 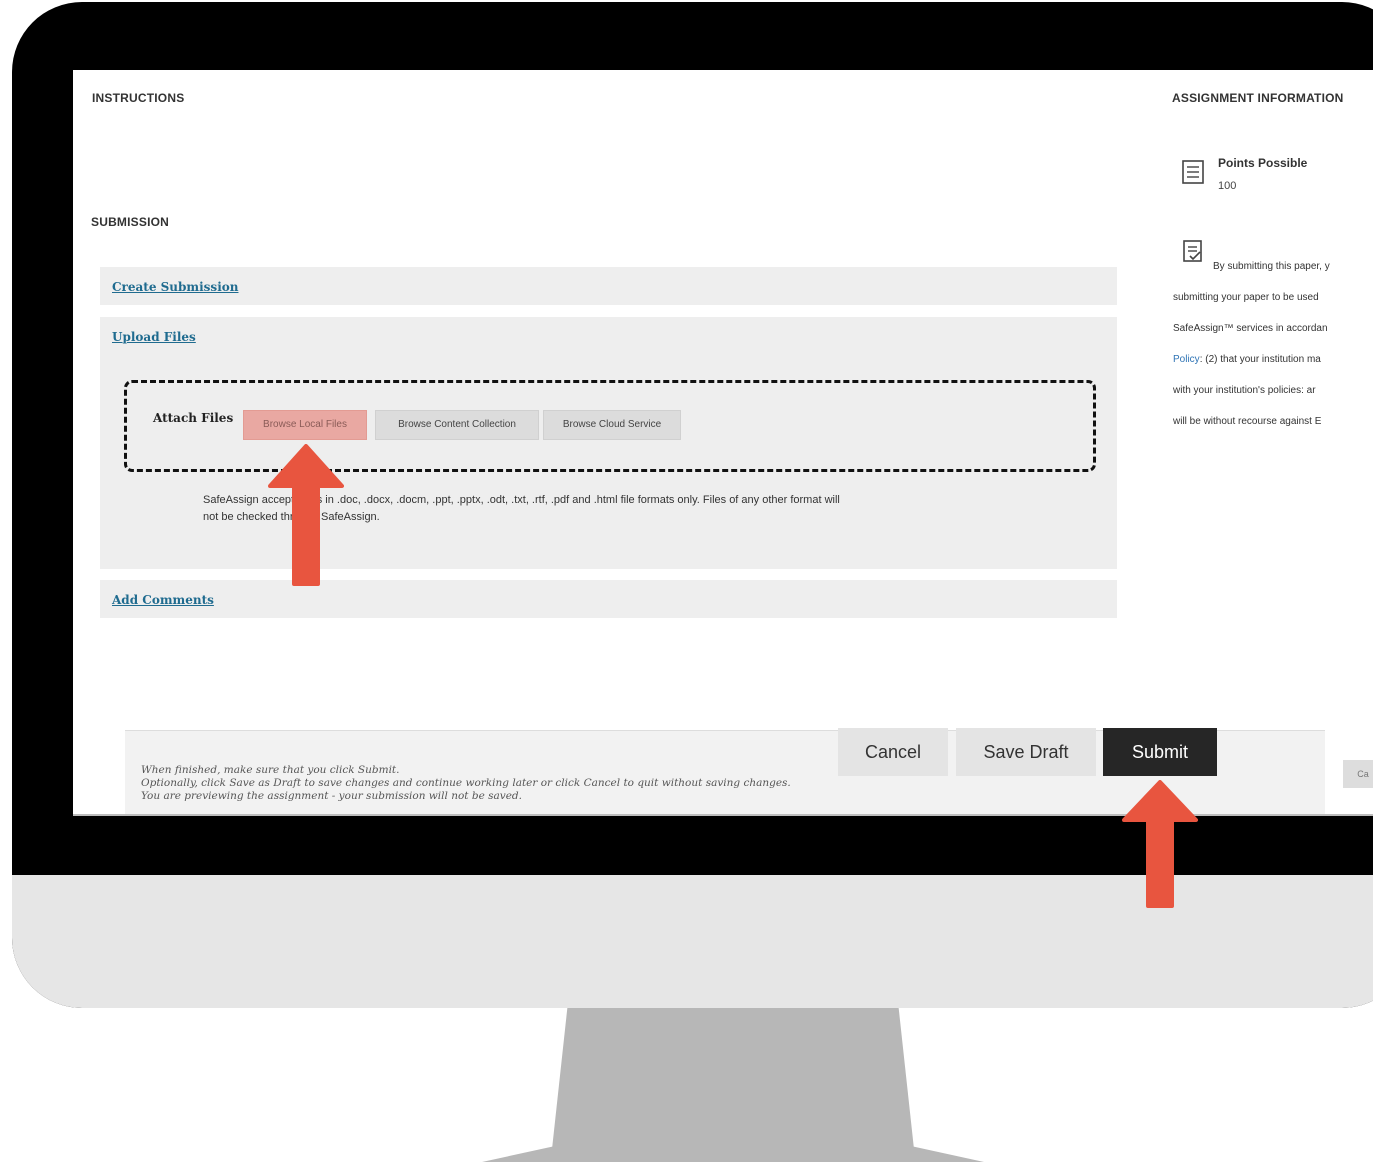 I want to click on save-draft-button: Save Draft, so click(x=1026, y=752).